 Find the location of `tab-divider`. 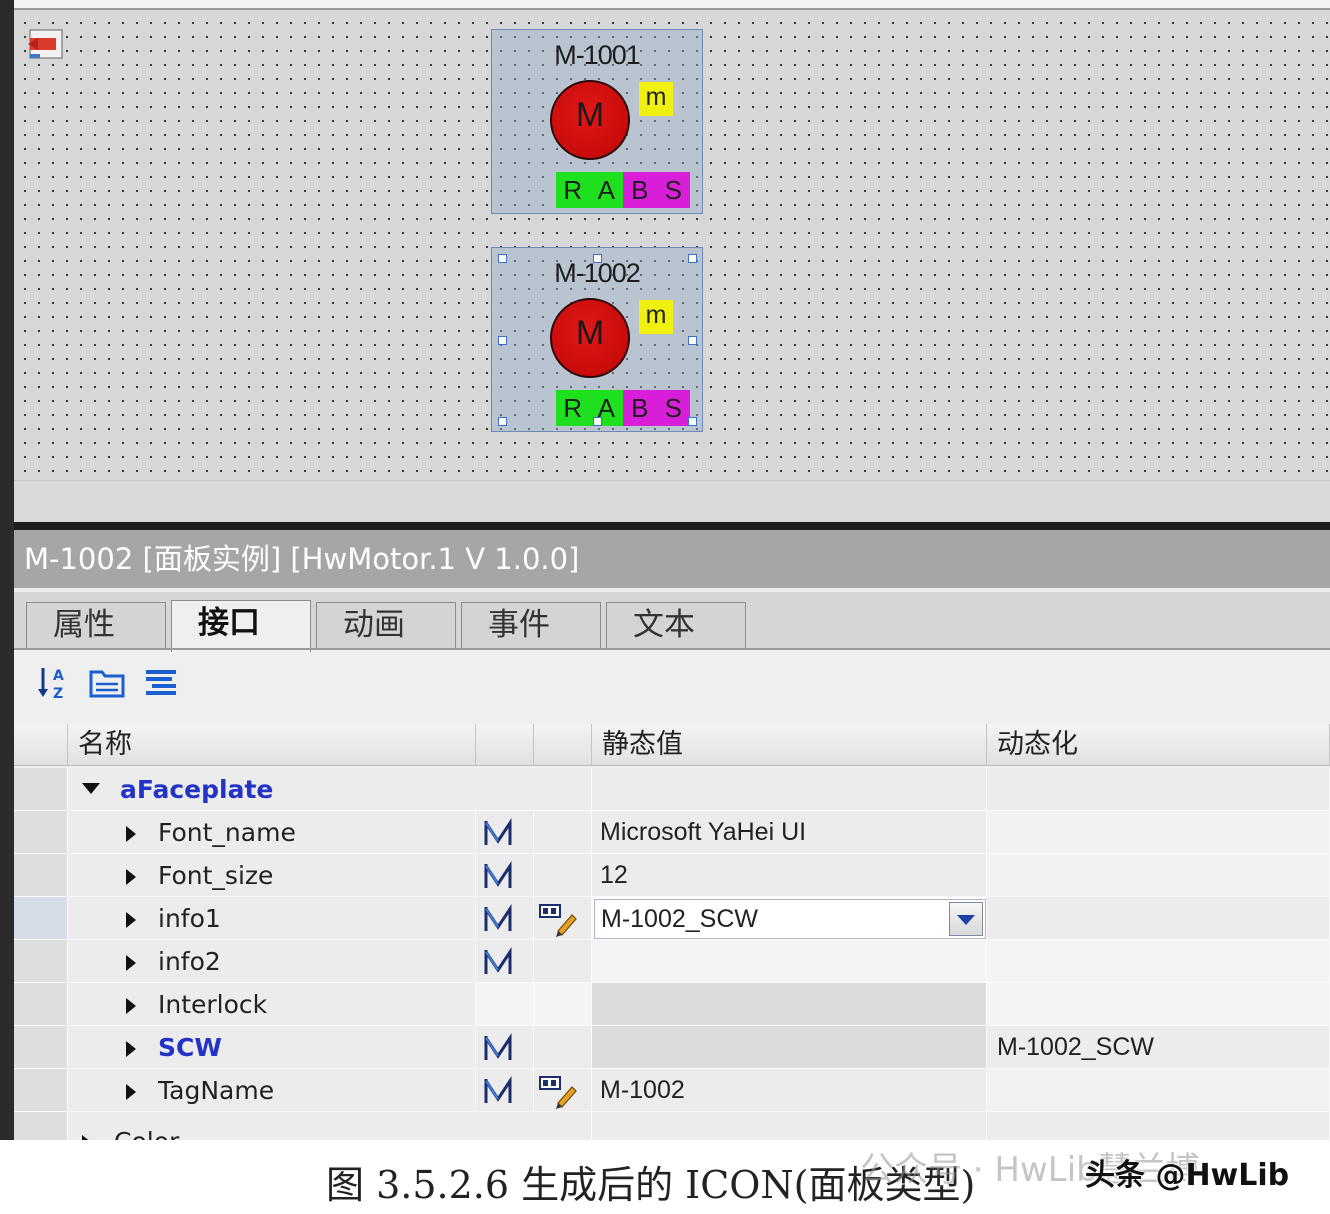

tab-divider is located at coordinates (672, 649).